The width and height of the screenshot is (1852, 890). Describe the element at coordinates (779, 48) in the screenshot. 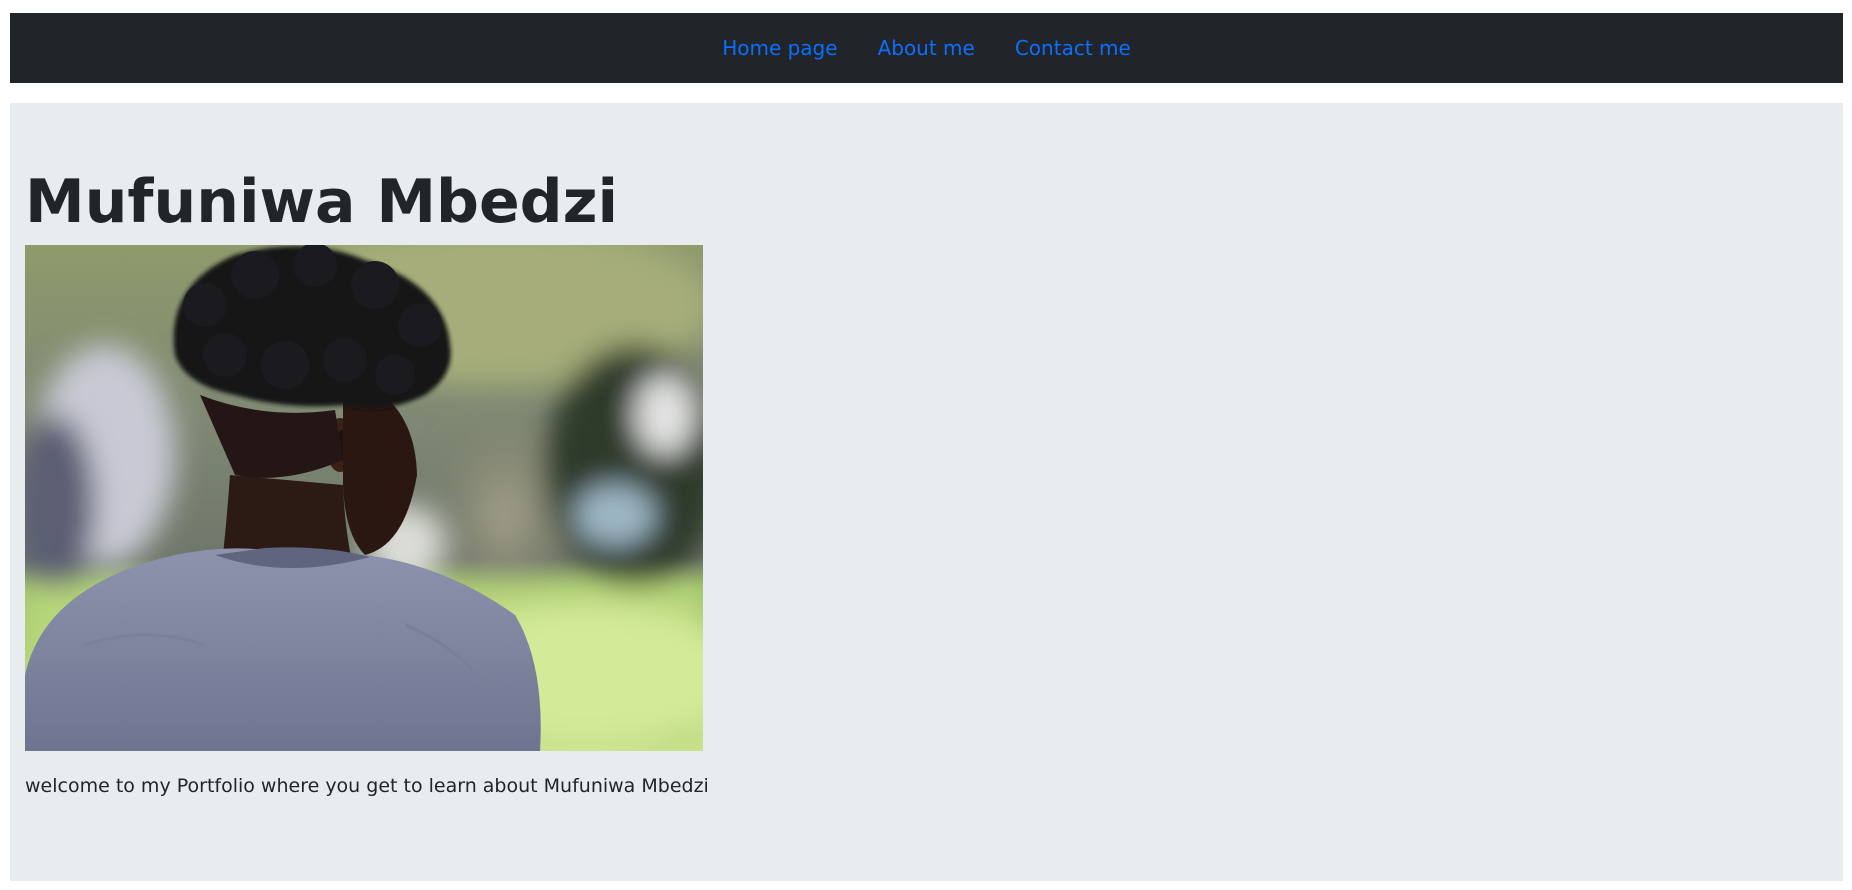

I see `nav-link-home: Home page` at that location.